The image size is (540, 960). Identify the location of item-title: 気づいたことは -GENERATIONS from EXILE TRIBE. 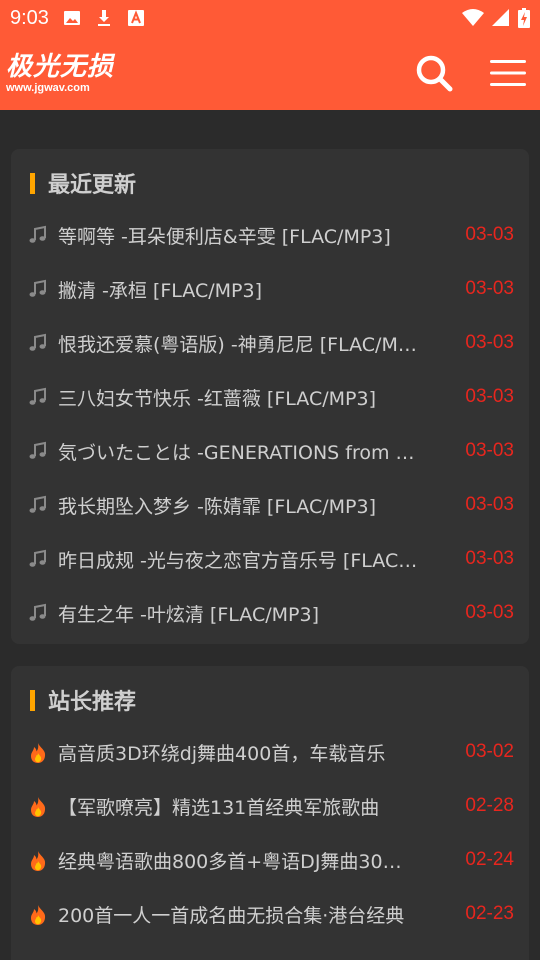
(261, 451).